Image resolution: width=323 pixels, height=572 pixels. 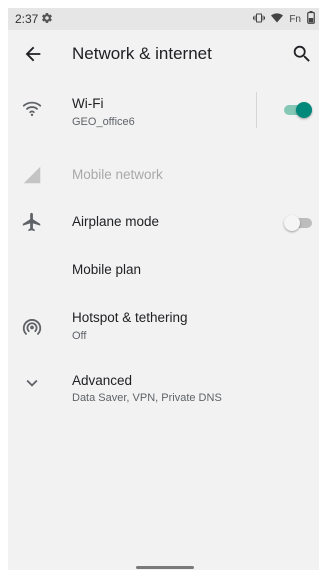 What do you see at coordinates (163, 19) in the screenshot?
I see `status-bar: 2:37 Fn` at bounding box center [163, 19].